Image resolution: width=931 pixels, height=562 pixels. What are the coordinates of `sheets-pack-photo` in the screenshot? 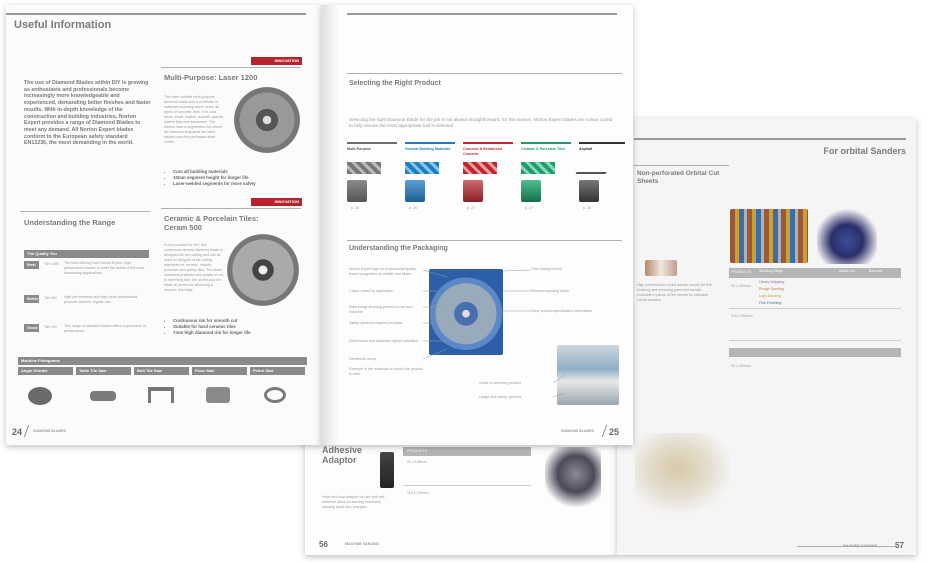 It's located at (769, 236).